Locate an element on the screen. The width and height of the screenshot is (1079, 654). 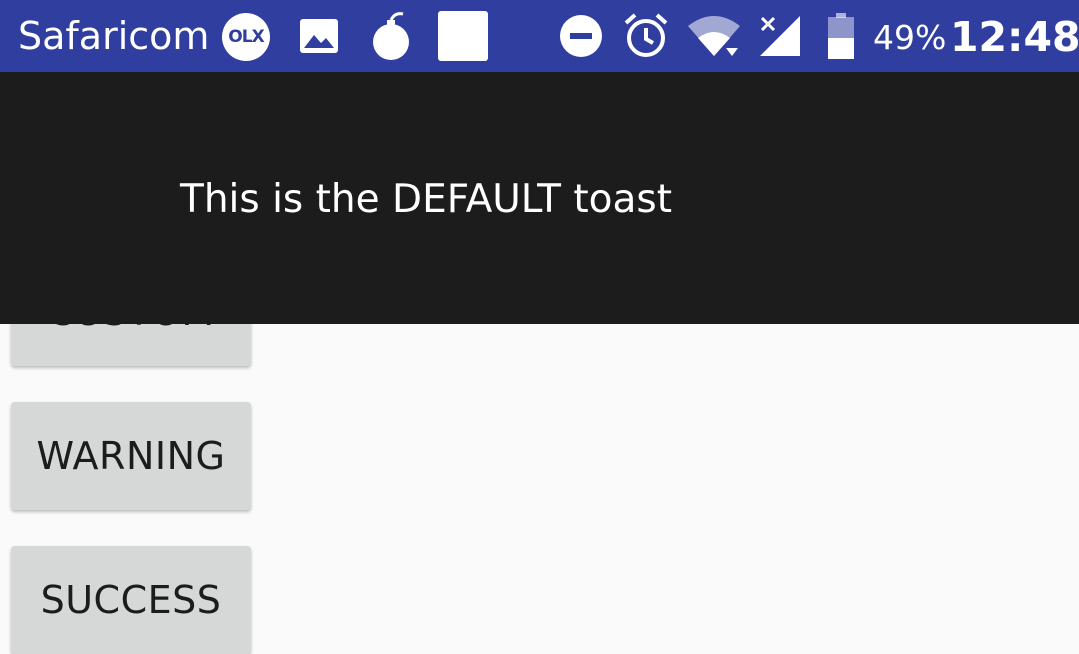
signal-icon is located at coordinates (780, 36).